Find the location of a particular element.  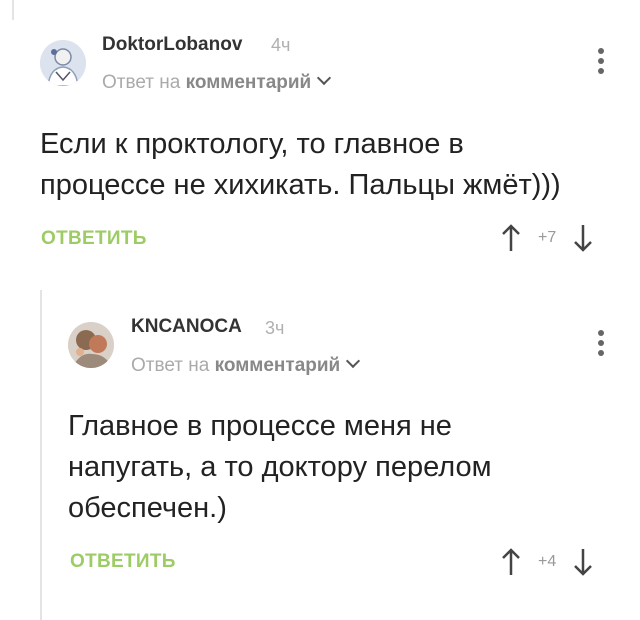

comment-text-line: Главное в процессе меня не is located at coordinates (260, 426).